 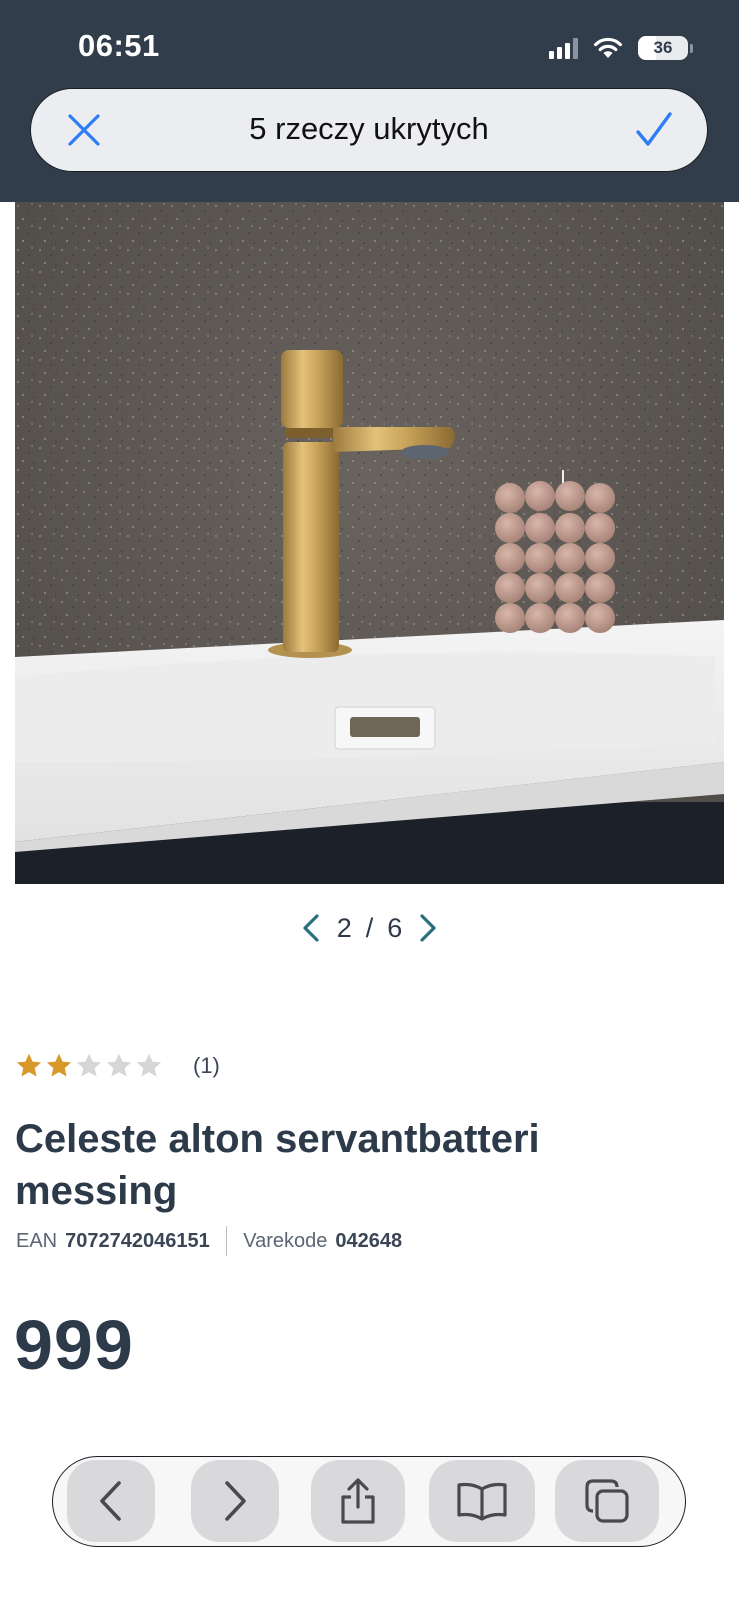 I want to click on close-button, so click(x=84, y=130).